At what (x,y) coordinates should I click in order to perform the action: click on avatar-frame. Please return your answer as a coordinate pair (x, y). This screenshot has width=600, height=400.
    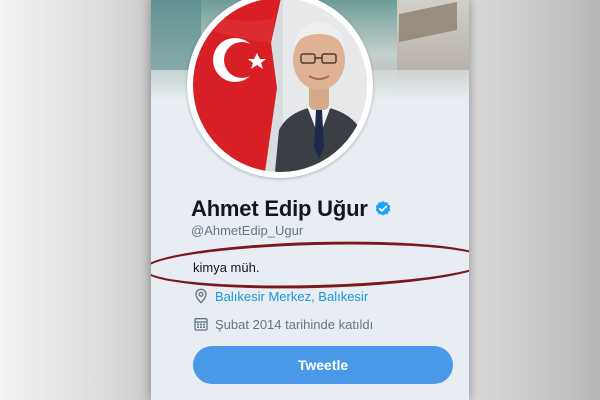
    Looking at the image, I should click on (280, 89).